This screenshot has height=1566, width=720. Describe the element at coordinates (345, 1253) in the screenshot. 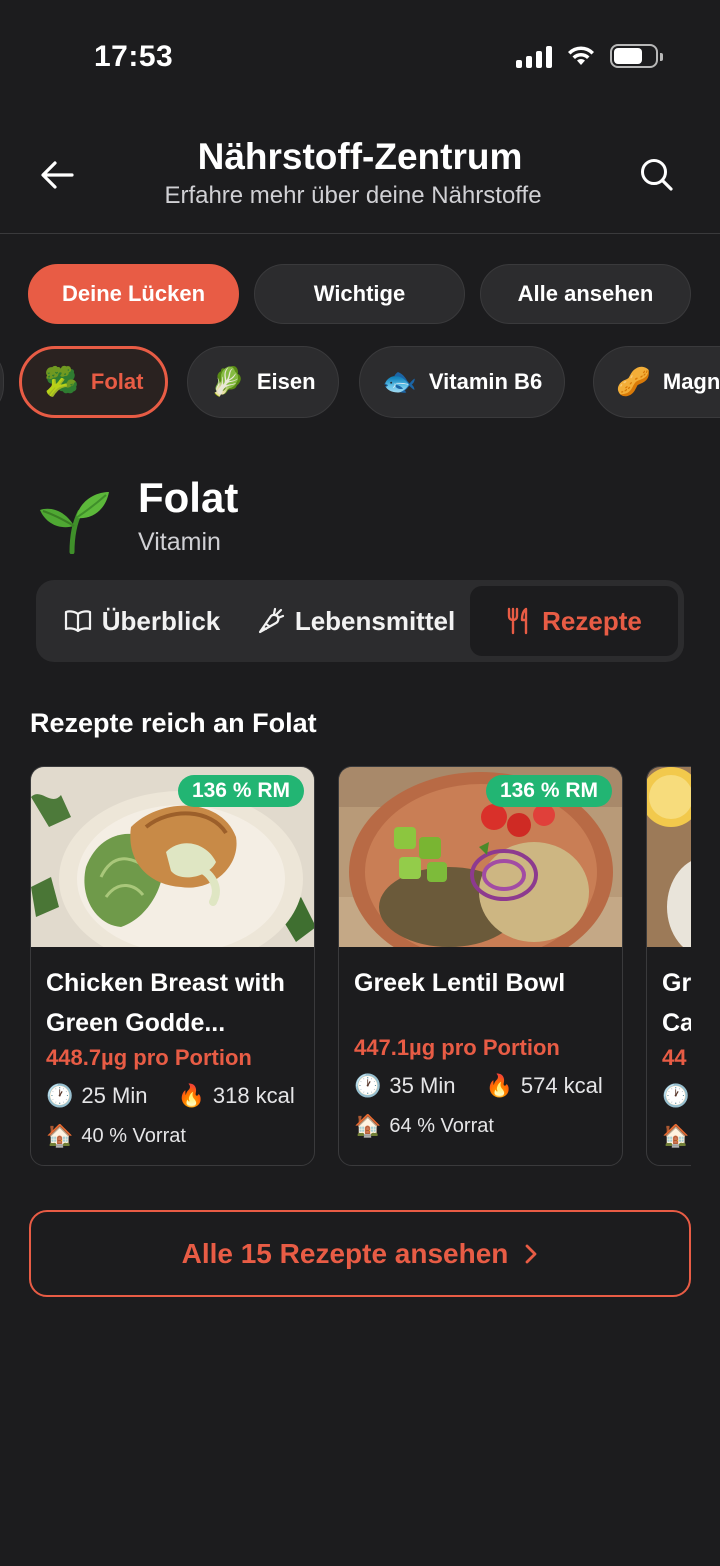

I see `all-recipes-label: Alle 15 Rezepte ansehen` at that location.